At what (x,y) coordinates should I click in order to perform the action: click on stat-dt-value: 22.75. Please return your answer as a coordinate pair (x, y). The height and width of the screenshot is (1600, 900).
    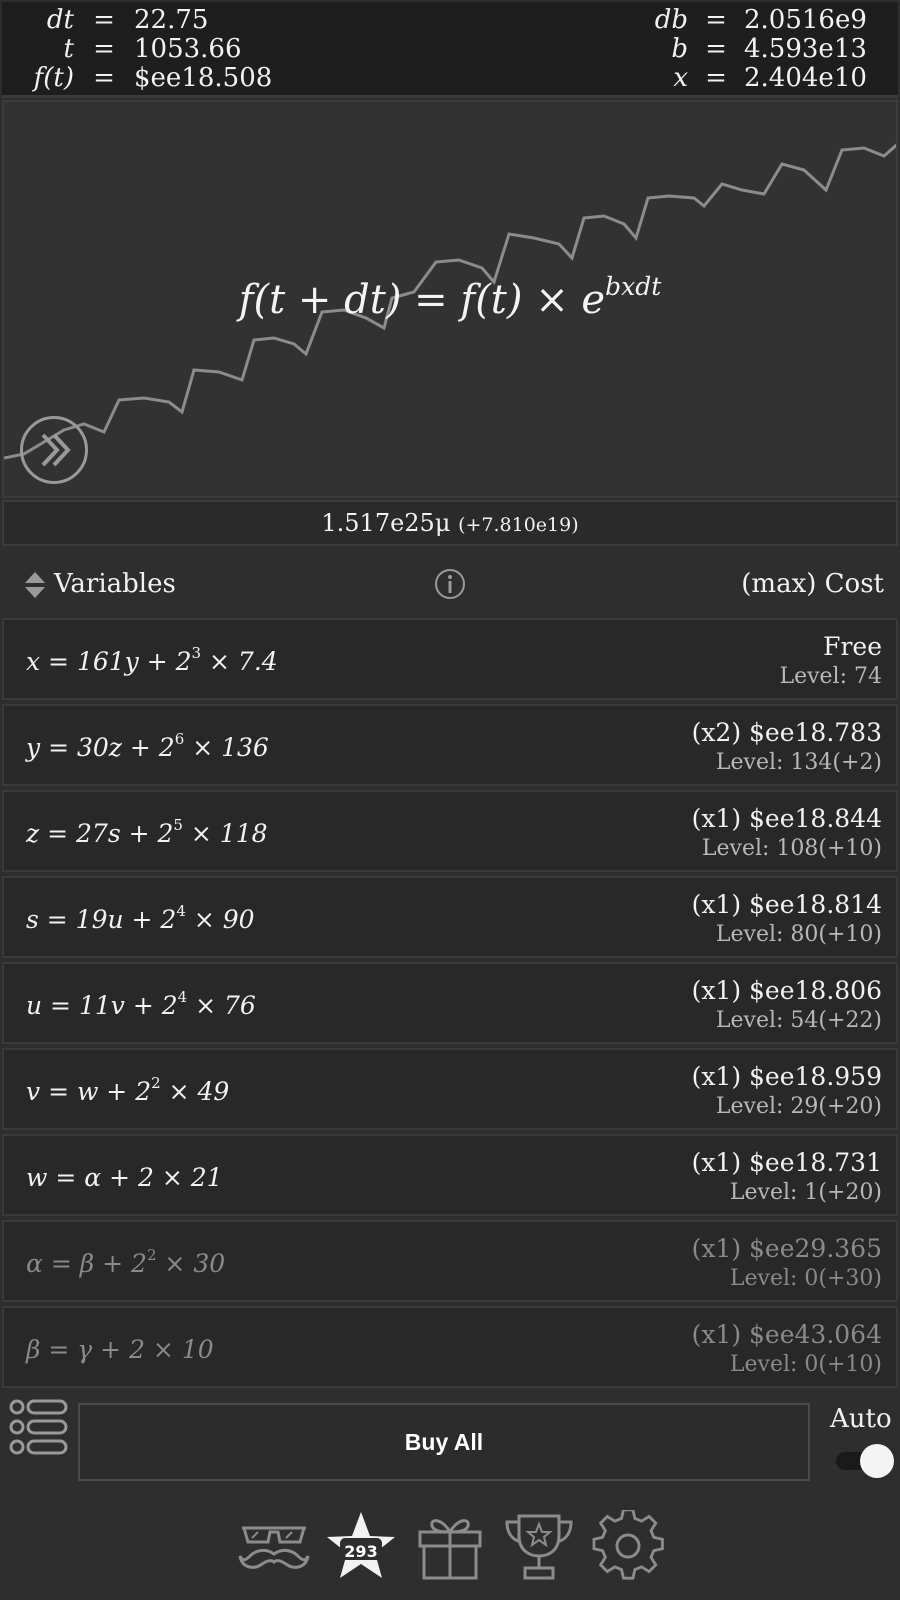
    Looking at the image, I should click on (171, 20).